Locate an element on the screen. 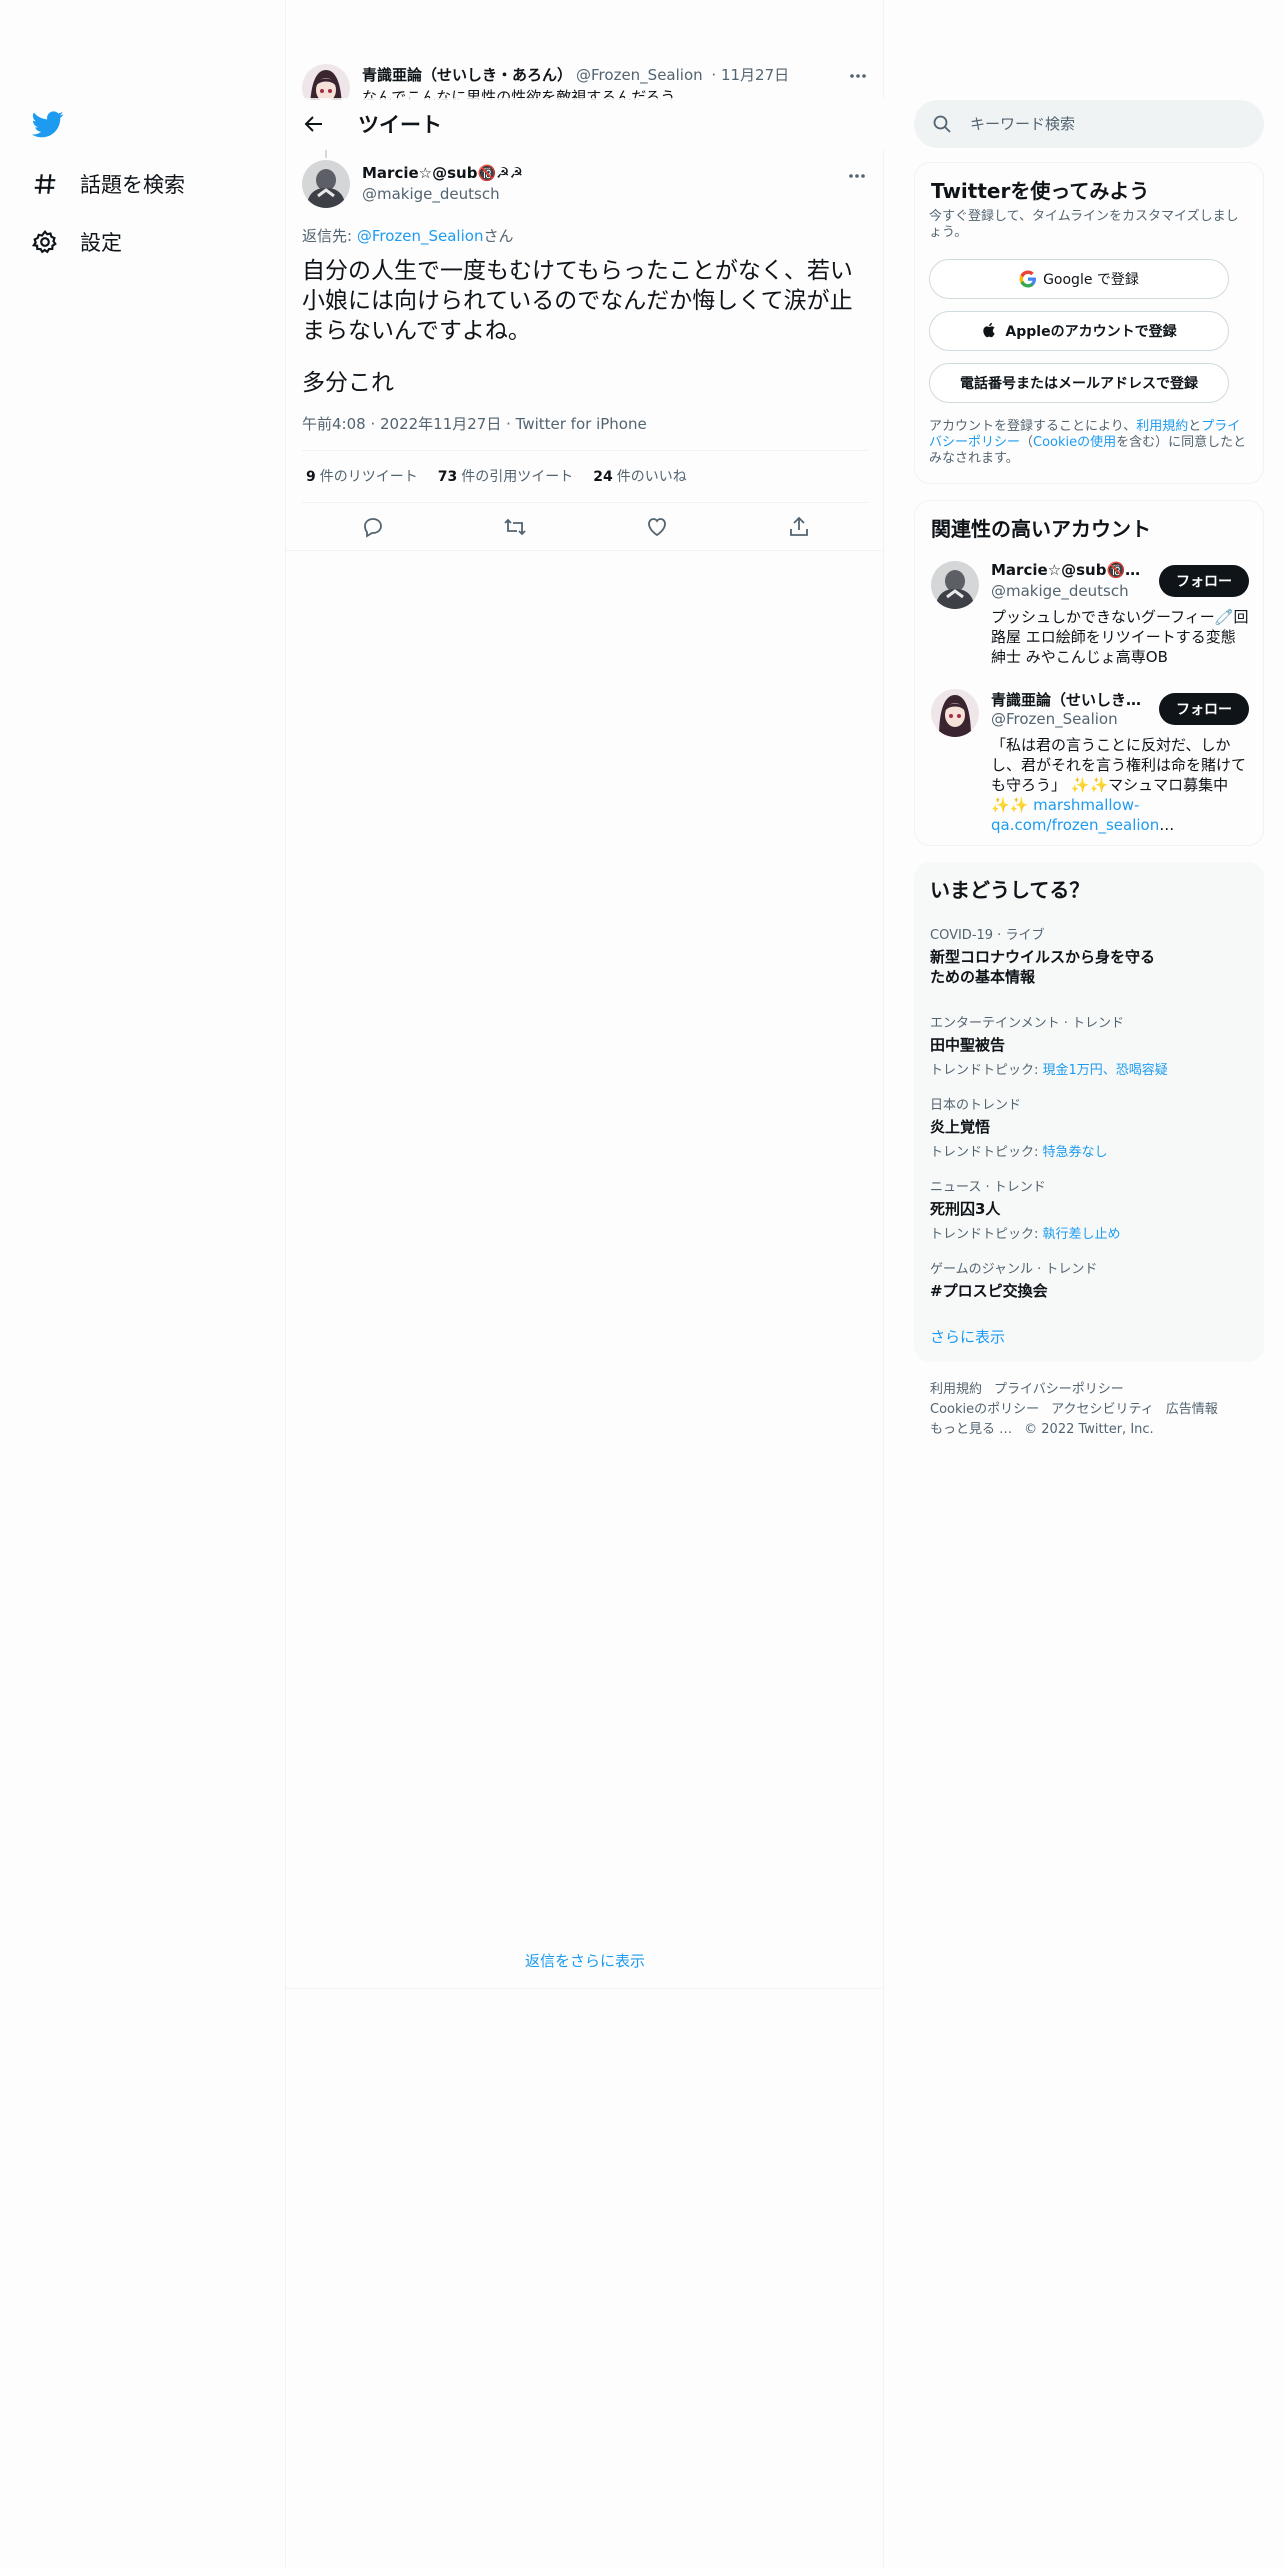 This screenshot has width=1284, height=2568. account-handle: @Frozen_Sealion is located at coordinates (1054, 719).